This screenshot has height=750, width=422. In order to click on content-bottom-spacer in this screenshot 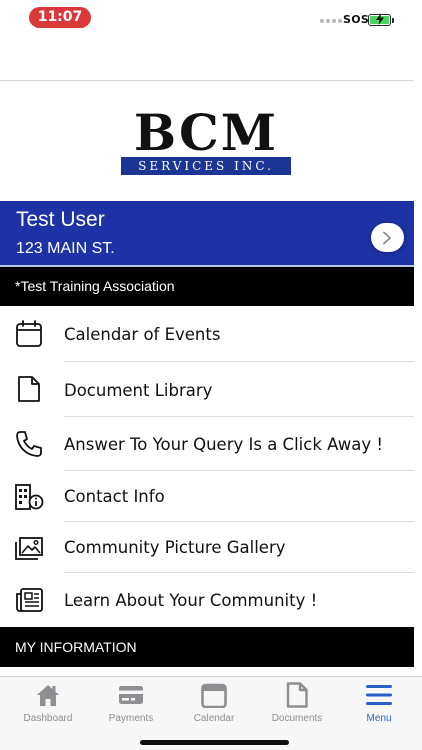, I will do `click(207, 671)`.